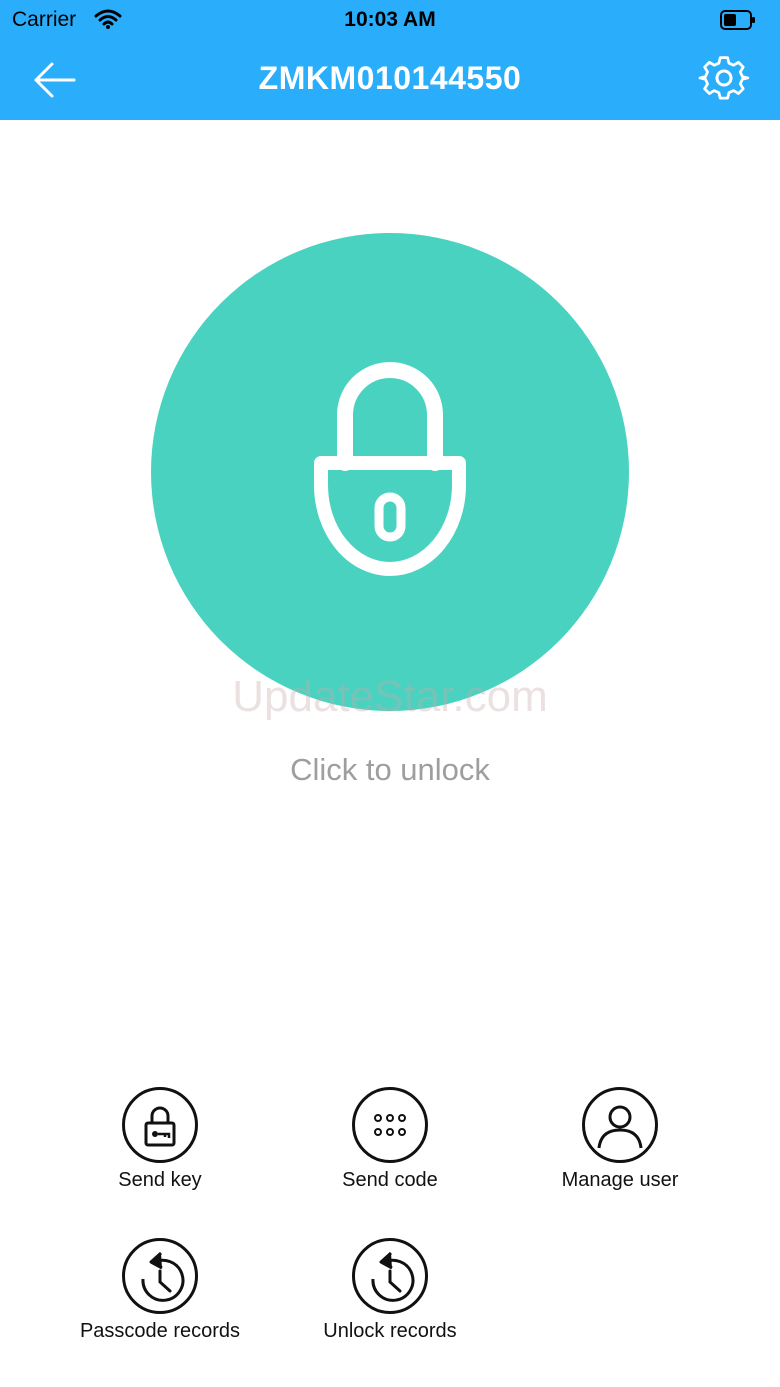  I want to click on manage-user-button: Manage user, so click(620, 1139).